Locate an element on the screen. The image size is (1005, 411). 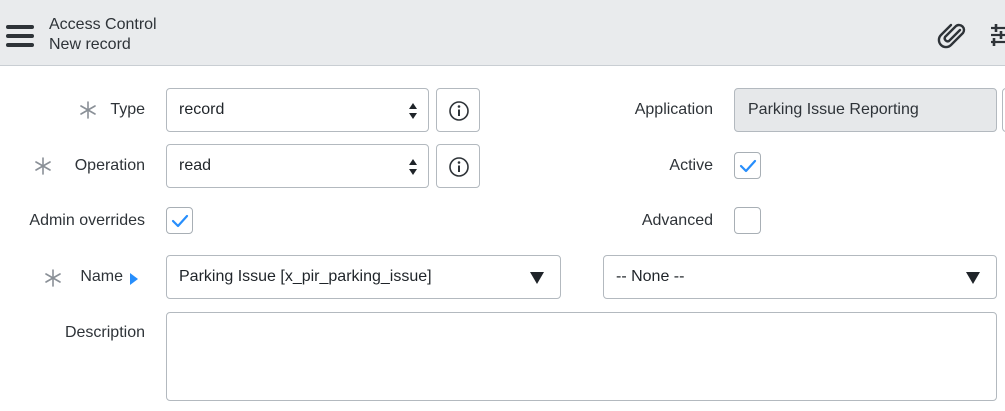
operation-label: Operation is located at coordinates (109, 165).